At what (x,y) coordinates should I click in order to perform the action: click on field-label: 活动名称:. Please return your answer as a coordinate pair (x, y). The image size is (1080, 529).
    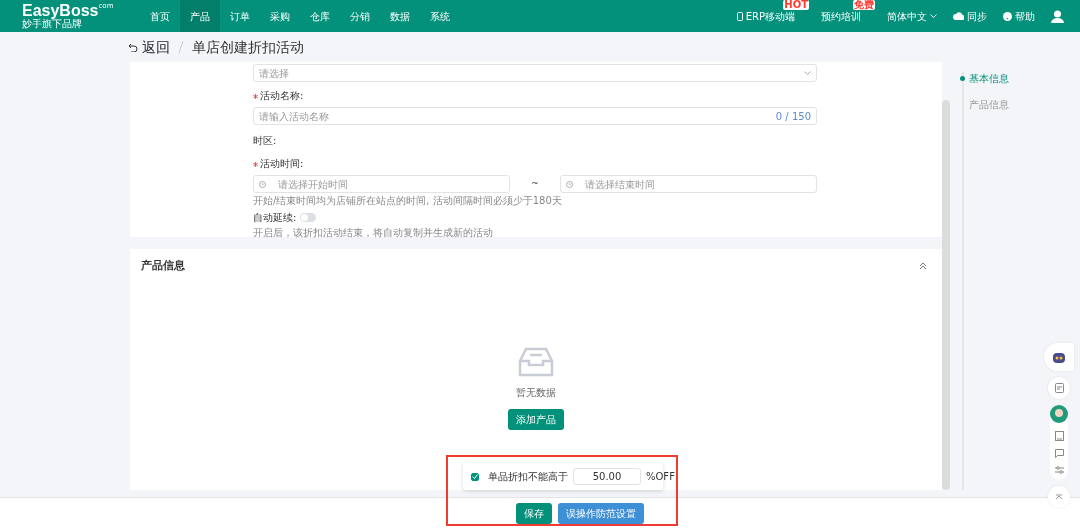
    Looking at the image, I should click on (282, 96).